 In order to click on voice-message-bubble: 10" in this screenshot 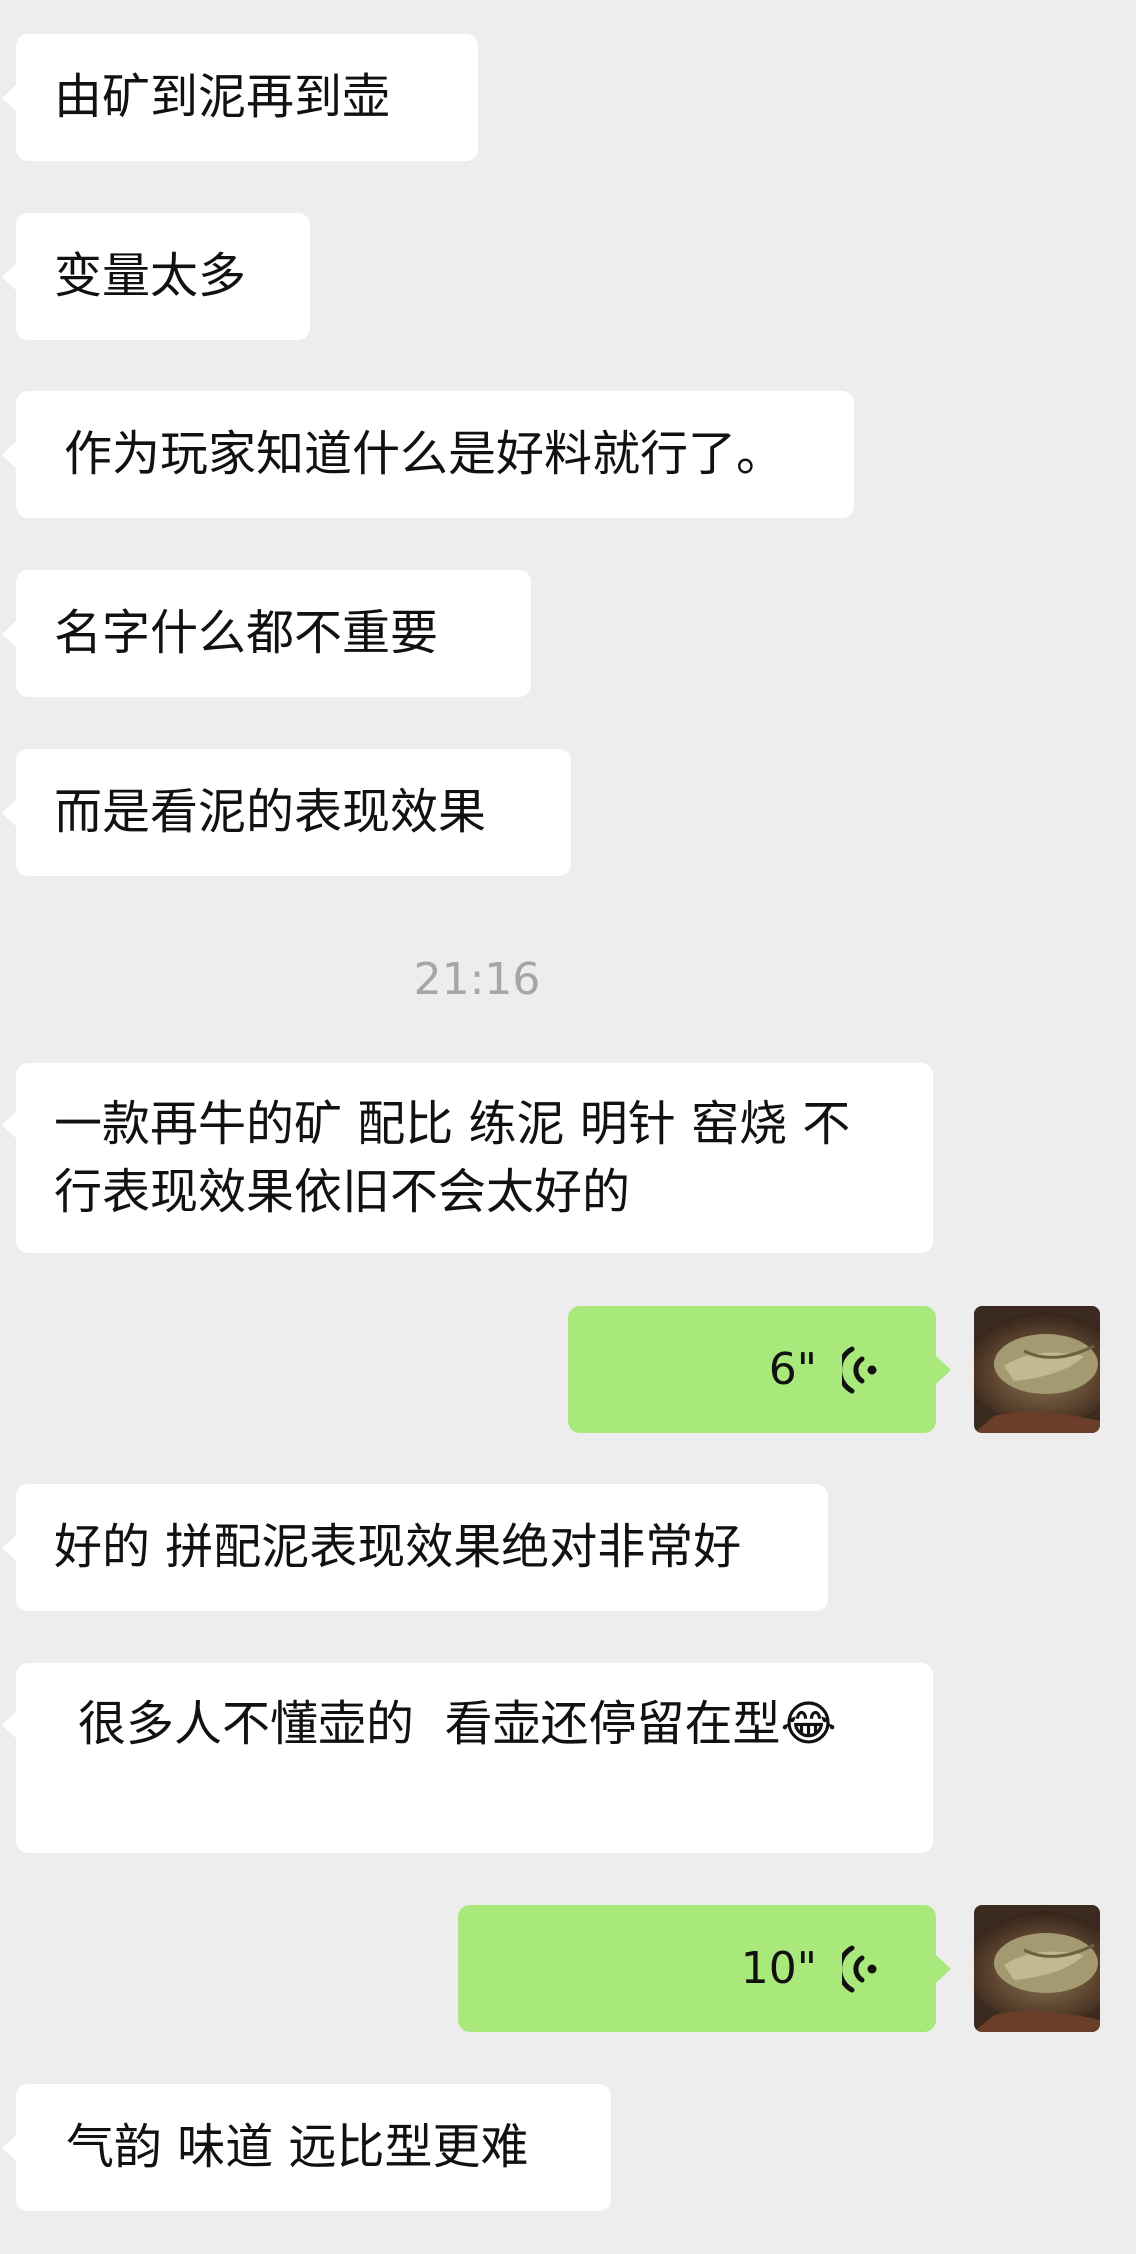, I will do `click(704, 1968)`.